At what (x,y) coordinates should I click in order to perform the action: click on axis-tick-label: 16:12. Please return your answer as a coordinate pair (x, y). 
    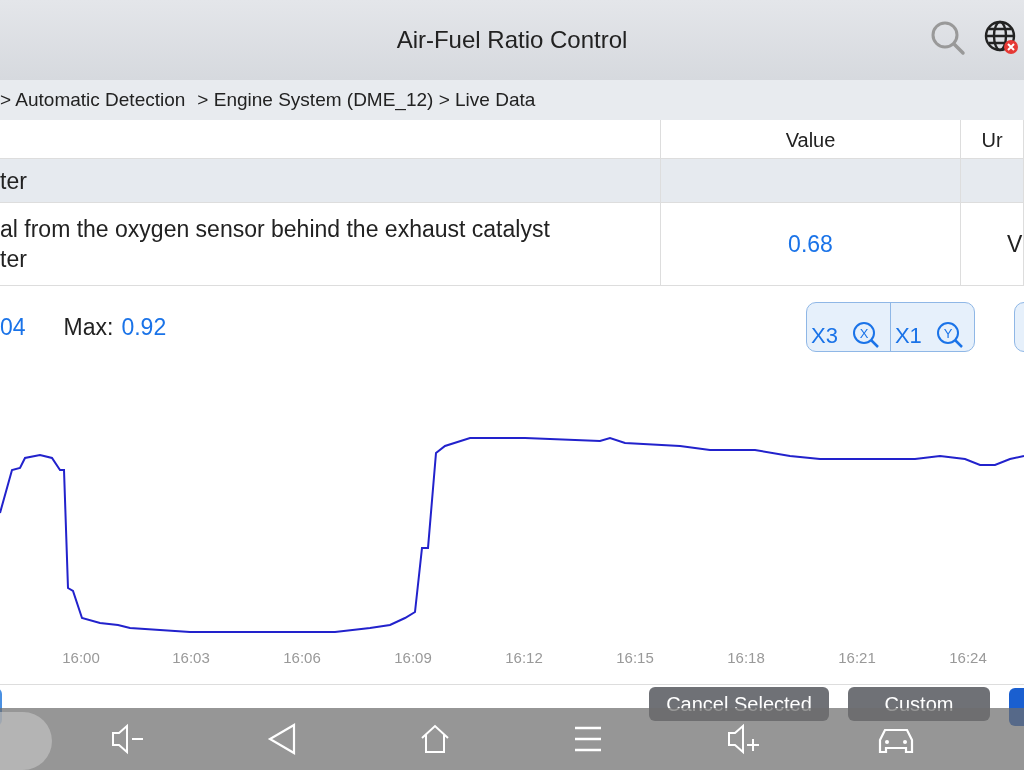
    Looking at the image, I should click on (524, 657).